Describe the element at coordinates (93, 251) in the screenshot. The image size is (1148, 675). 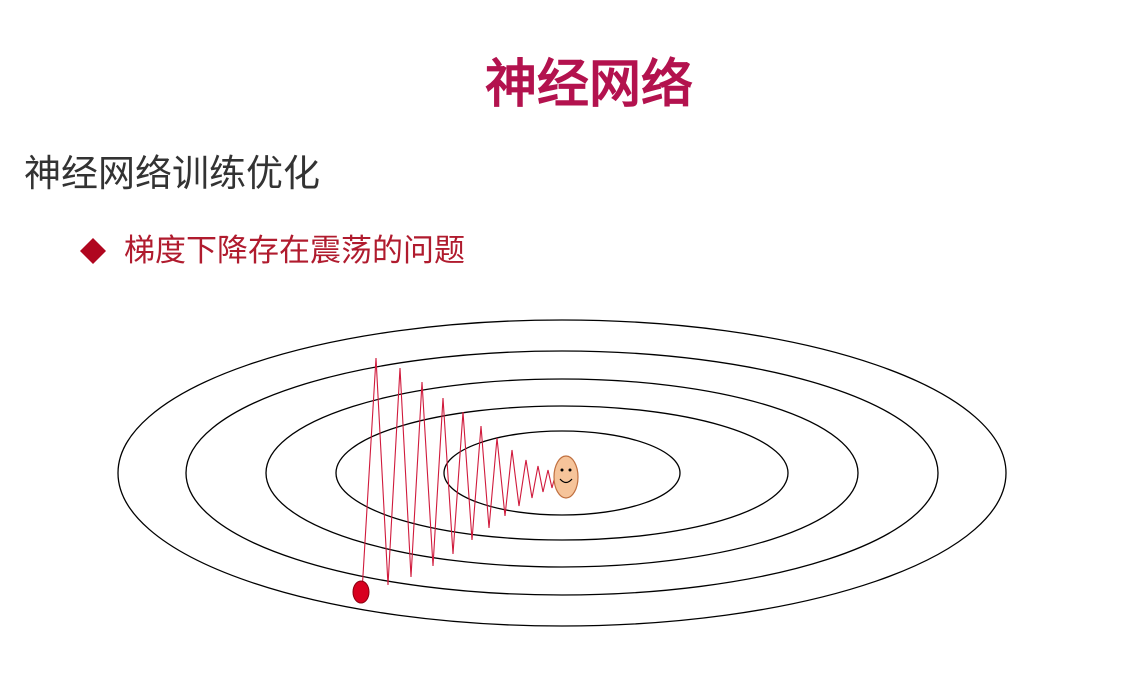
I see `diamond-bullet-icon` at that location.